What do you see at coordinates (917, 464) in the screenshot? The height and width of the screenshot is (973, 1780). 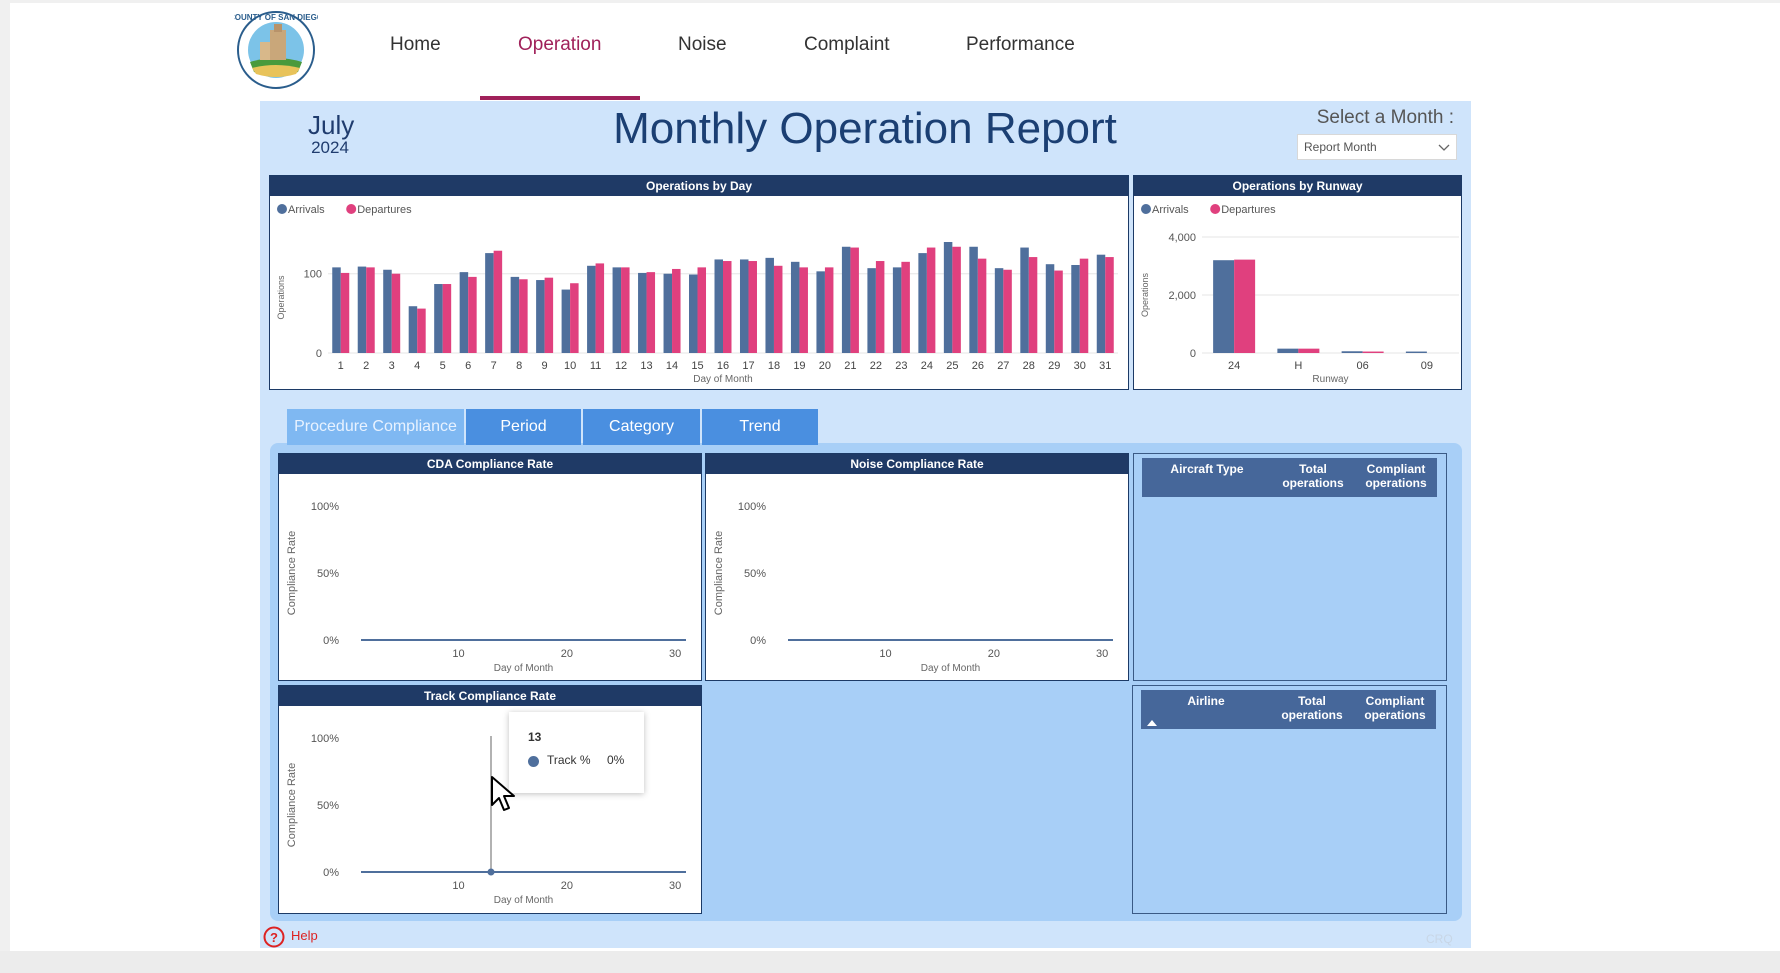 I see `noise-compliance-title: Noise Compliance Rate` at bounding box center [917, 464].